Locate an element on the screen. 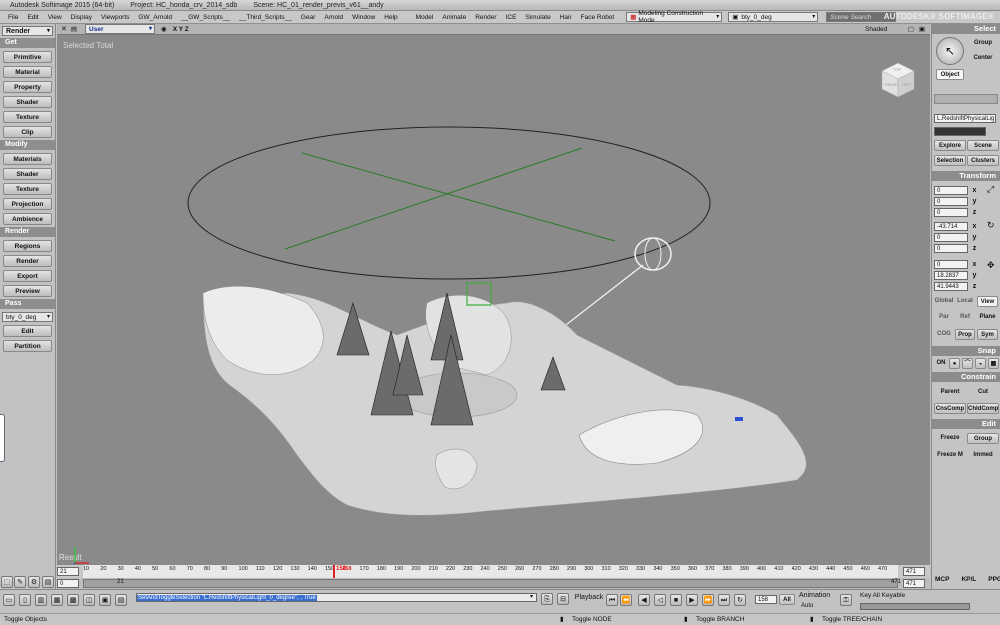 The width and height of the screenshot is (1000, 625). position-y-axis: y is located at coordinates (974, 275).